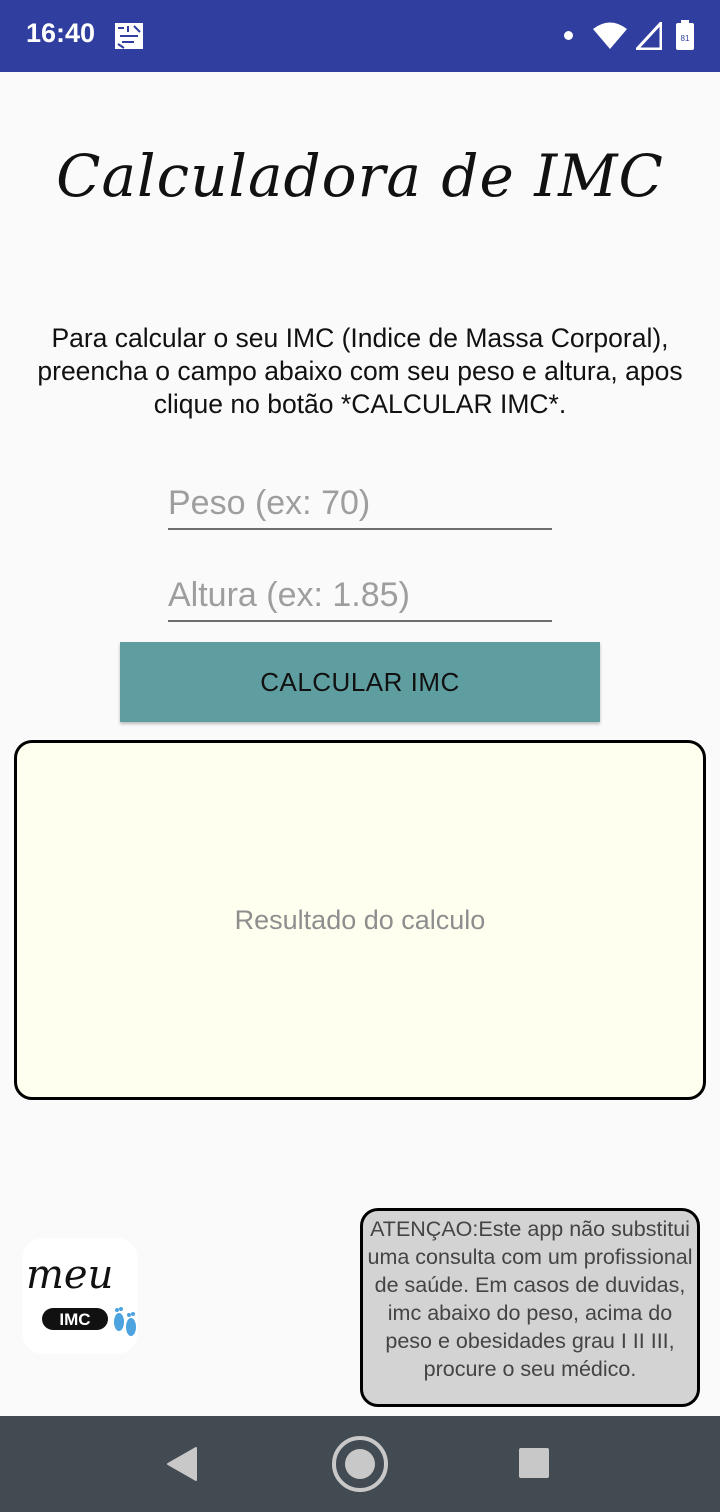 The width and height of the screenshot is (720, 1512). I want to click on svg-text: 81, so click(685, 38).